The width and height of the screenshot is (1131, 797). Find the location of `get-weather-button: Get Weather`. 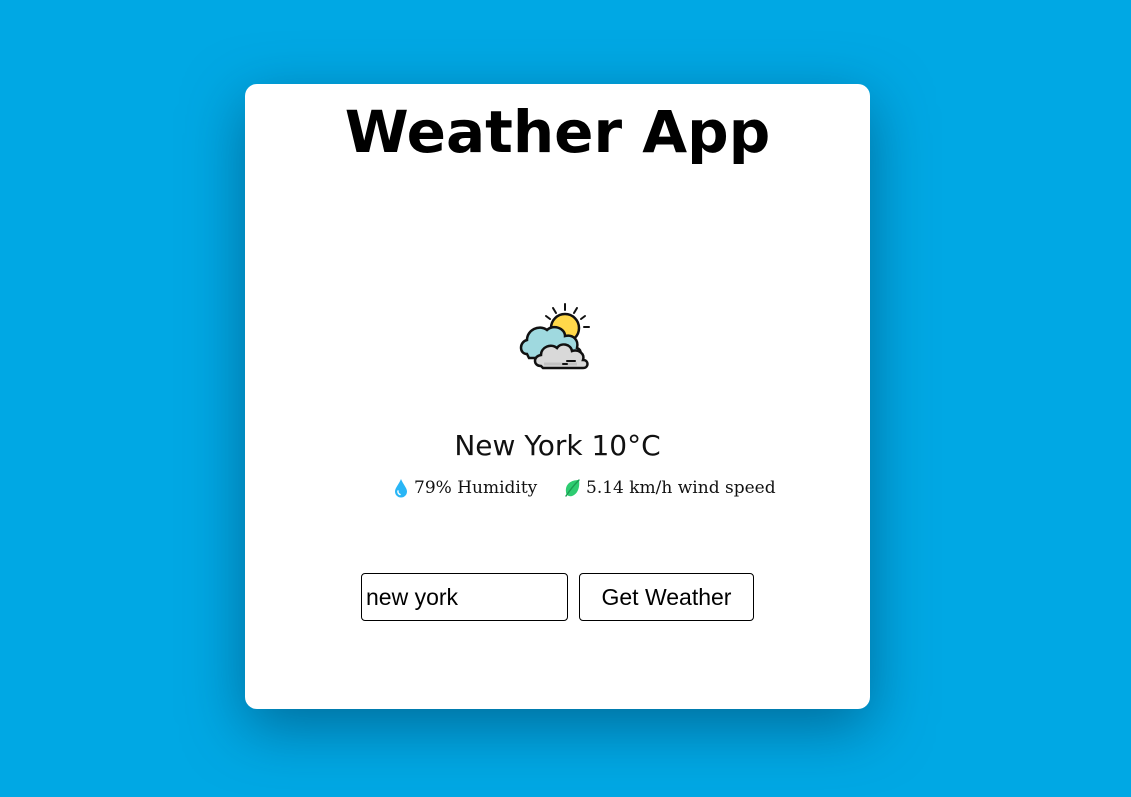

get-weather-button: Get Weather is located at coordinates (666, 597).